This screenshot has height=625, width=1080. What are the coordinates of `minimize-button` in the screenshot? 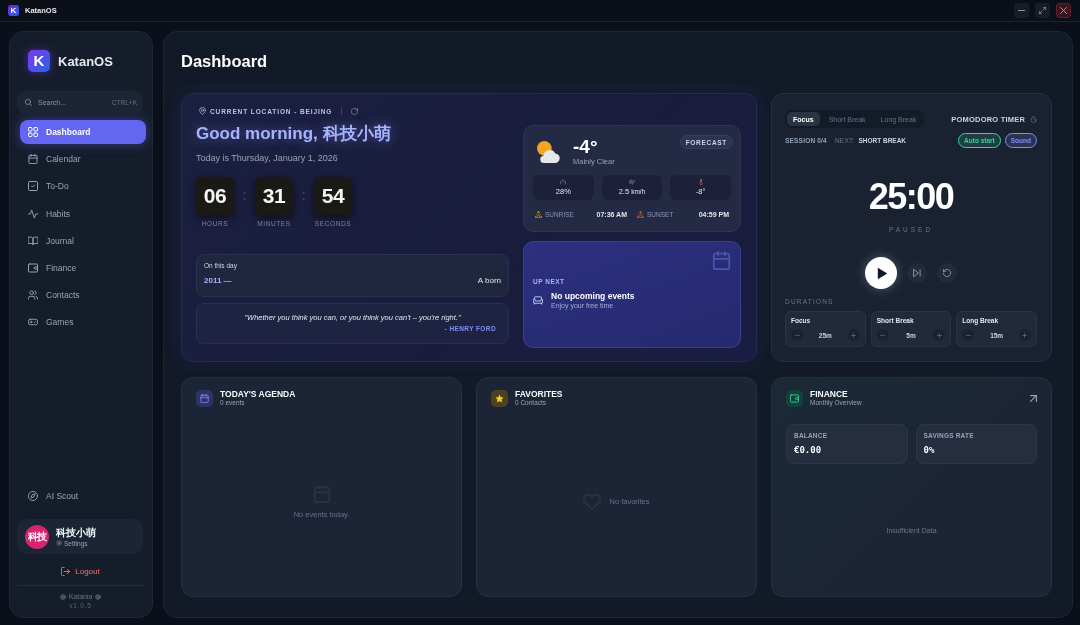 It's located at (1021, 10).